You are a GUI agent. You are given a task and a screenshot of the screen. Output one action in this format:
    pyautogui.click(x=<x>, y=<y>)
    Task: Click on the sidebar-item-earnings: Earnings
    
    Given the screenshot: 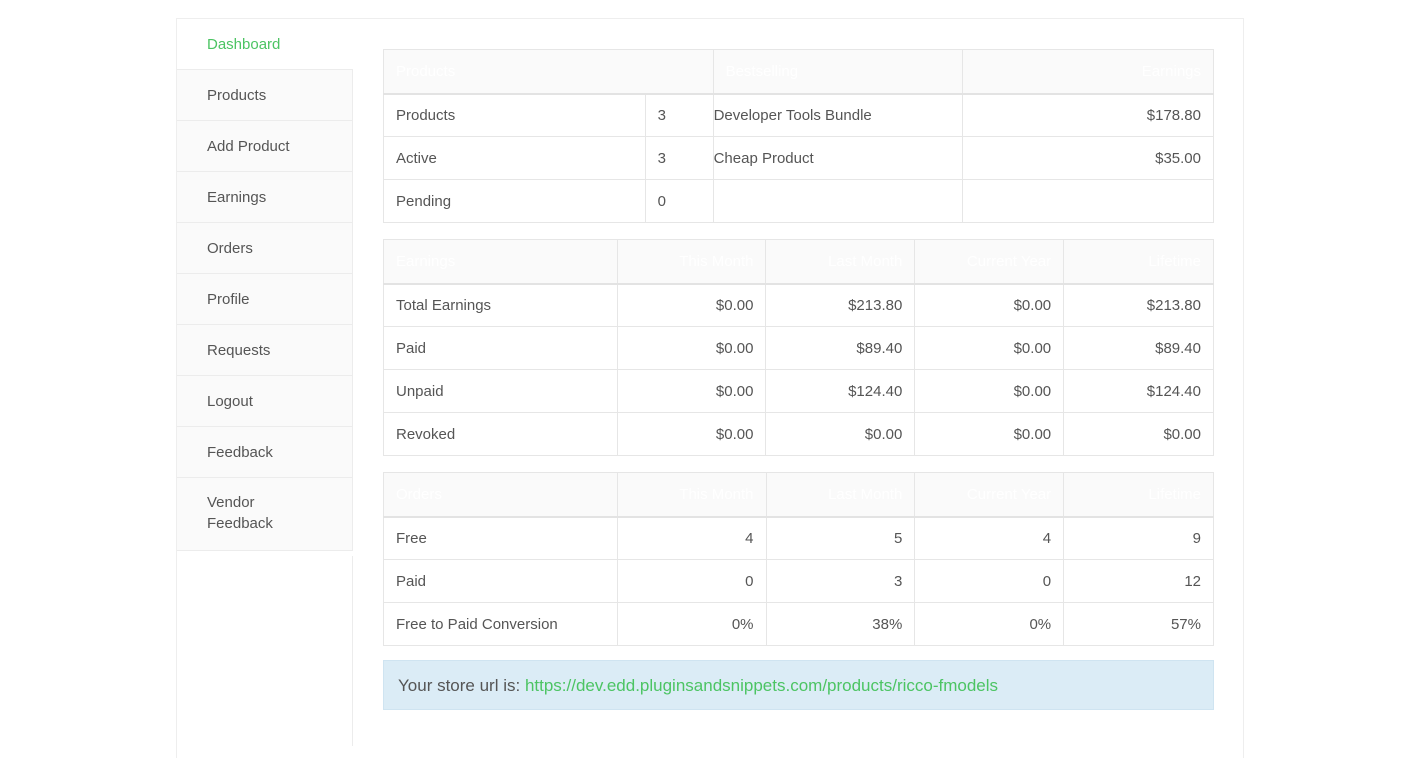 What is the action you would take?
    pyautogui.click(x=265, y=197)
    